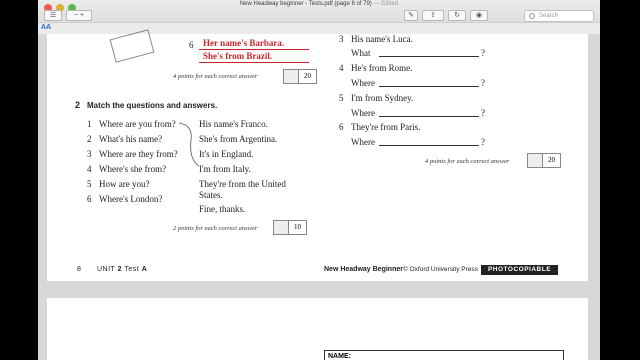  I want to click on question-number: 5, so click(89, 184).